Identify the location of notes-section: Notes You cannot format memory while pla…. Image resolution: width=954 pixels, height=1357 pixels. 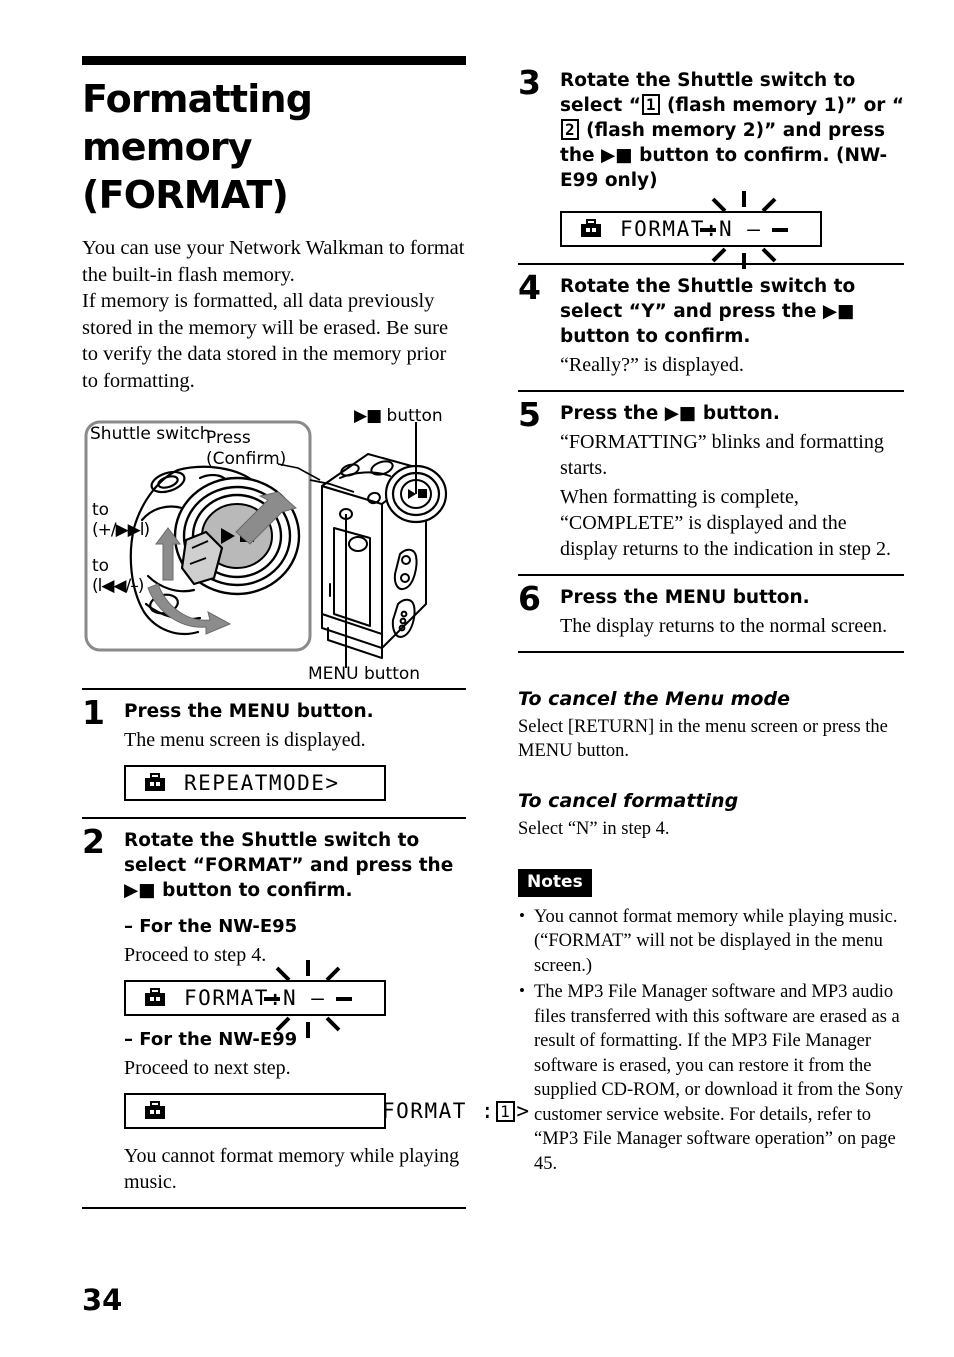
(711, 1022).